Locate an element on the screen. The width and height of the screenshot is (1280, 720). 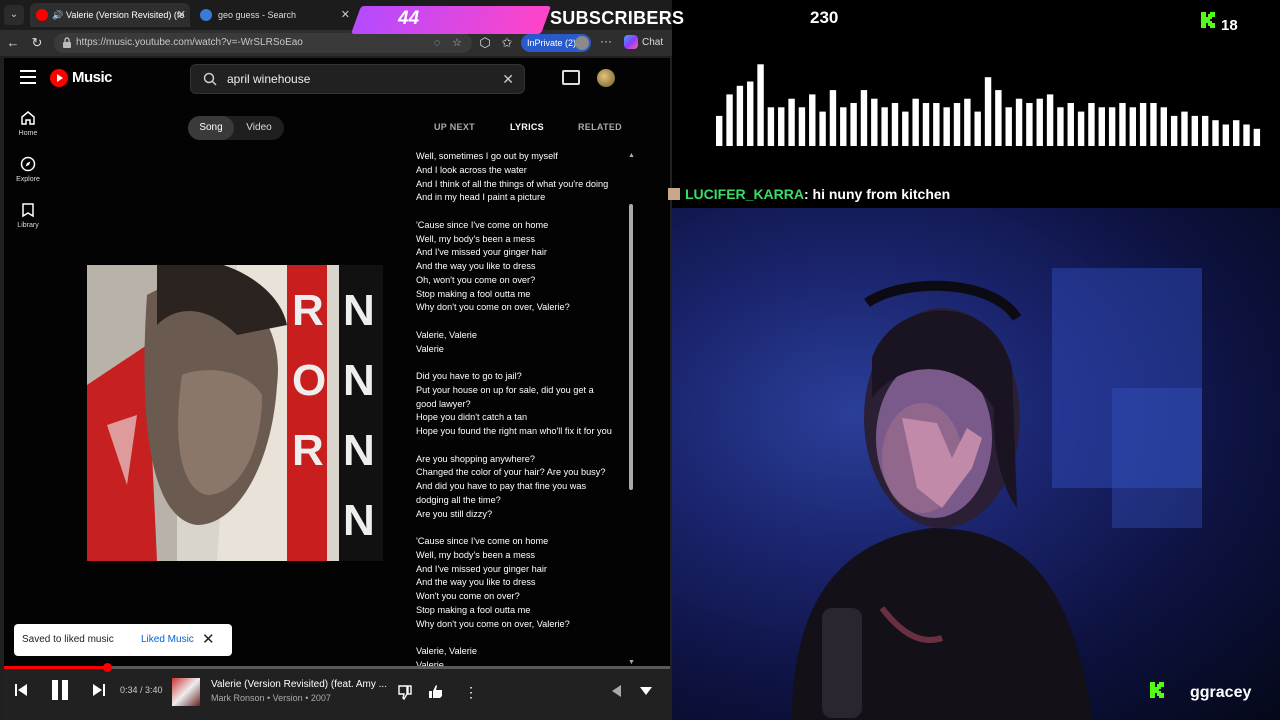
lyric-line: good lawyer? is located at coordinates (443, 403).